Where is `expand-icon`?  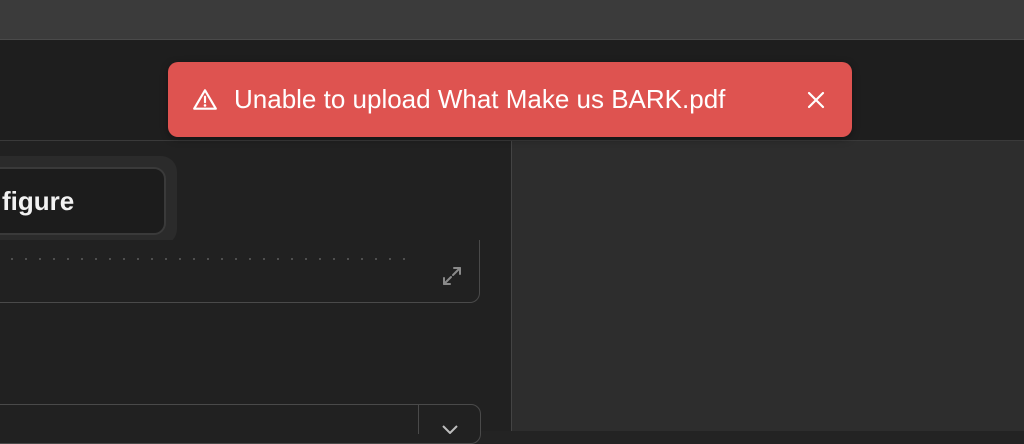
expand-icon is located at coordinates (452, 276).